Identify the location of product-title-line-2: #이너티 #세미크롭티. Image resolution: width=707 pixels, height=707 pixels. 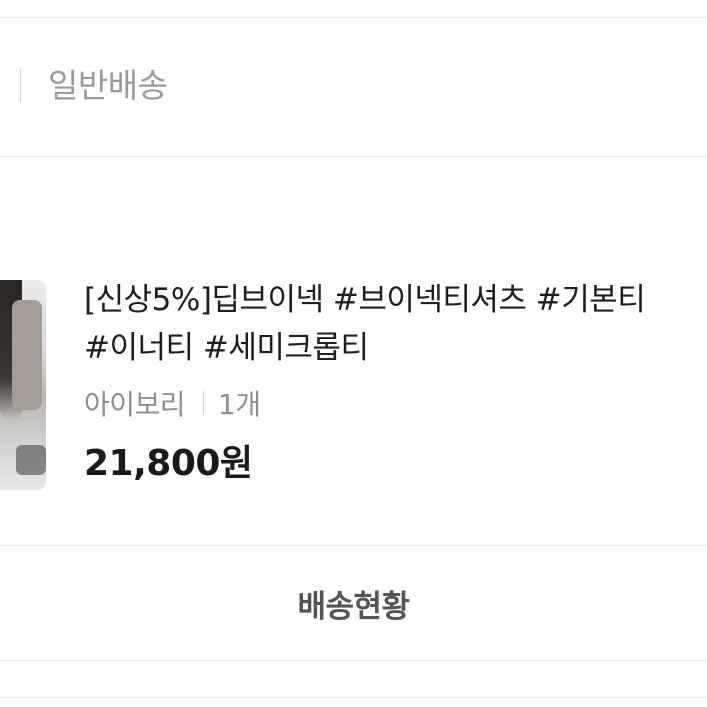
(226, 348).